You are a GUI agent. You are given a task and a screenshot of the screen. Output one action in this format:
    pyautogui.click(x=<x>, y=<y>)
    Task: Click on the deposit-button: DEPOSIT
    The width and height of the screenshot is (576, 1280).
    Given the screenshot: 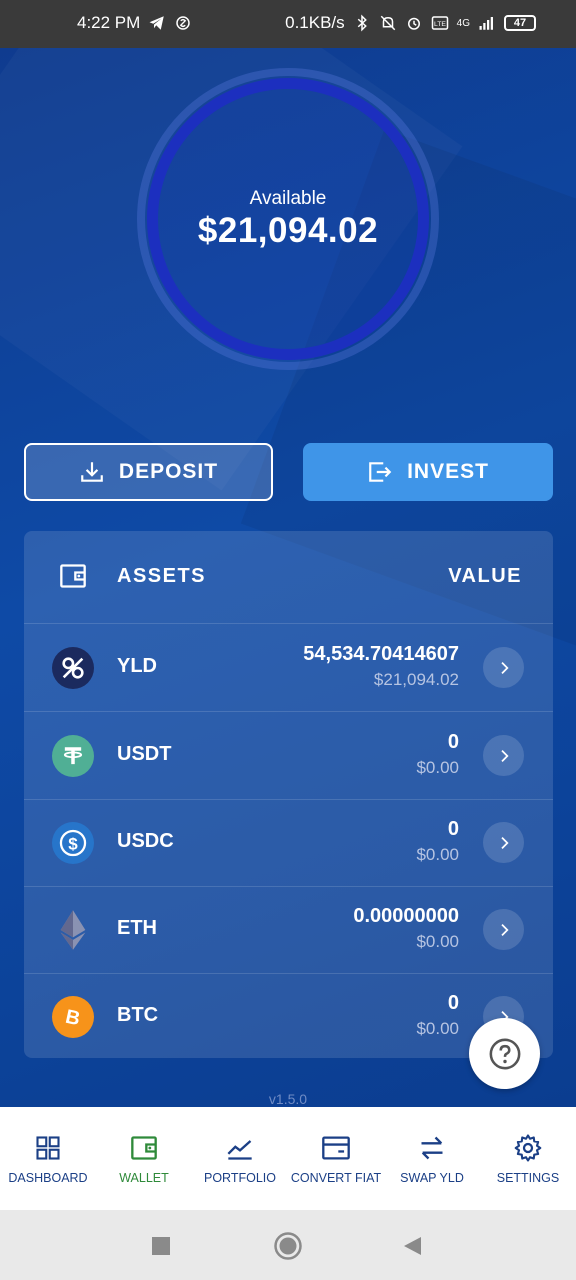 What is the action you would take?
    pyautogui.click(x=148, y=472)
    